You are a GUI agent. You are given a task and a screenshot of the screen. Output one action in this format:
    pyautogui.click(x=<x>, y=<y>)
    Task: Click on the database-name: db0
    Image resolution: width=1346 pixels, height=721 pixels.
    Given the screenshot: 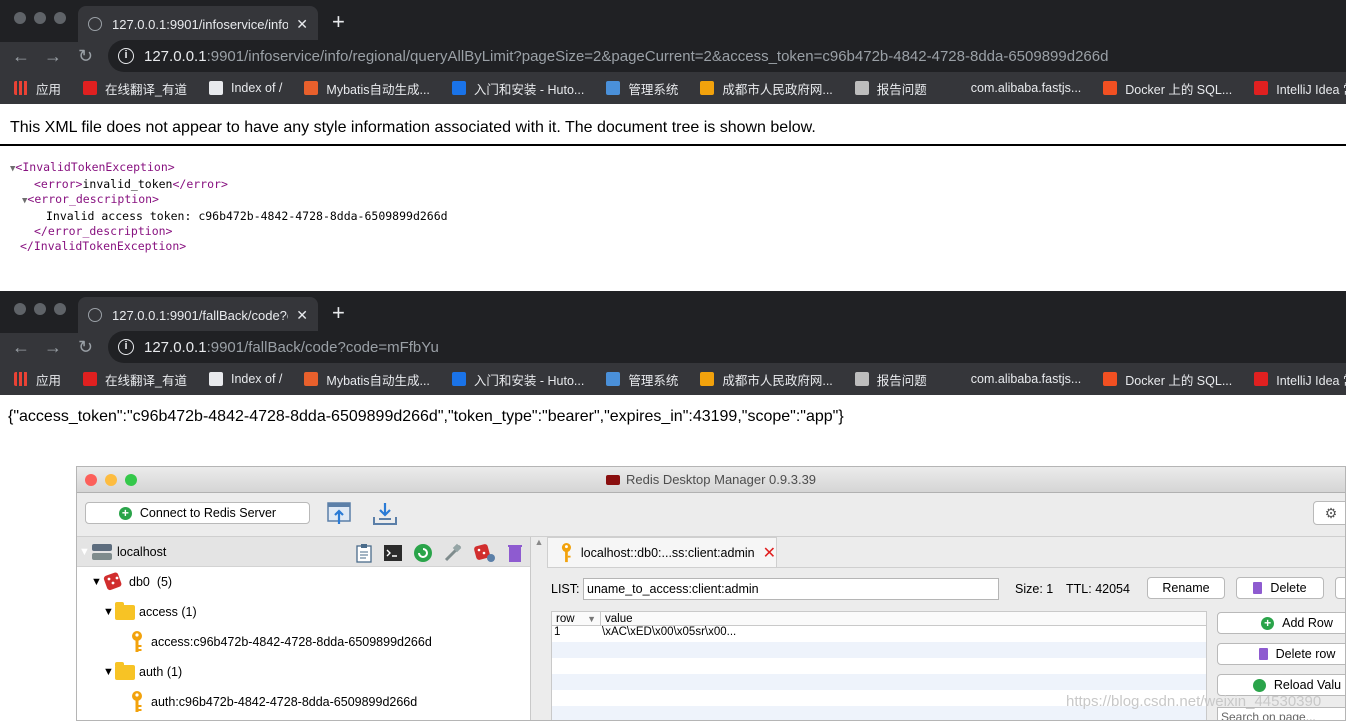 What is the action you would take?
    pyautogui.click(x=139, y=582)
    